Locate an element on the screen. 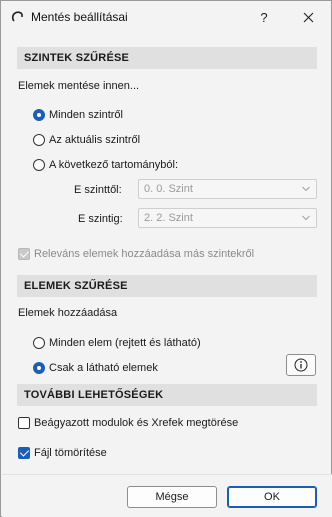  radio-visible-elements-label: Csak a látható elemek is located at coordinates (103, 368).